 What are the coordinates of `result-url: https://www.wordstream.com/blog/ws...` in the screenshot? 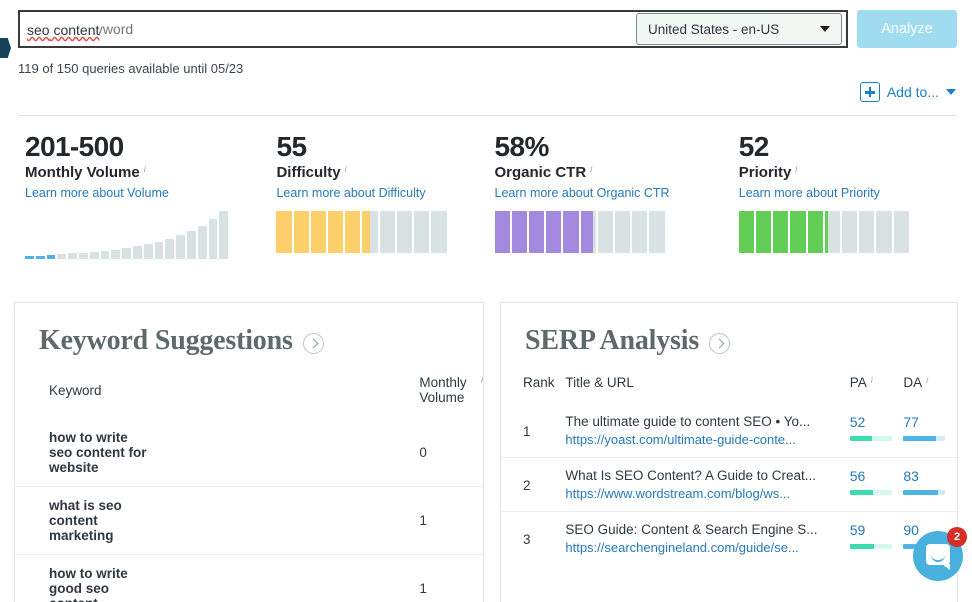 It's located at (707, 493).